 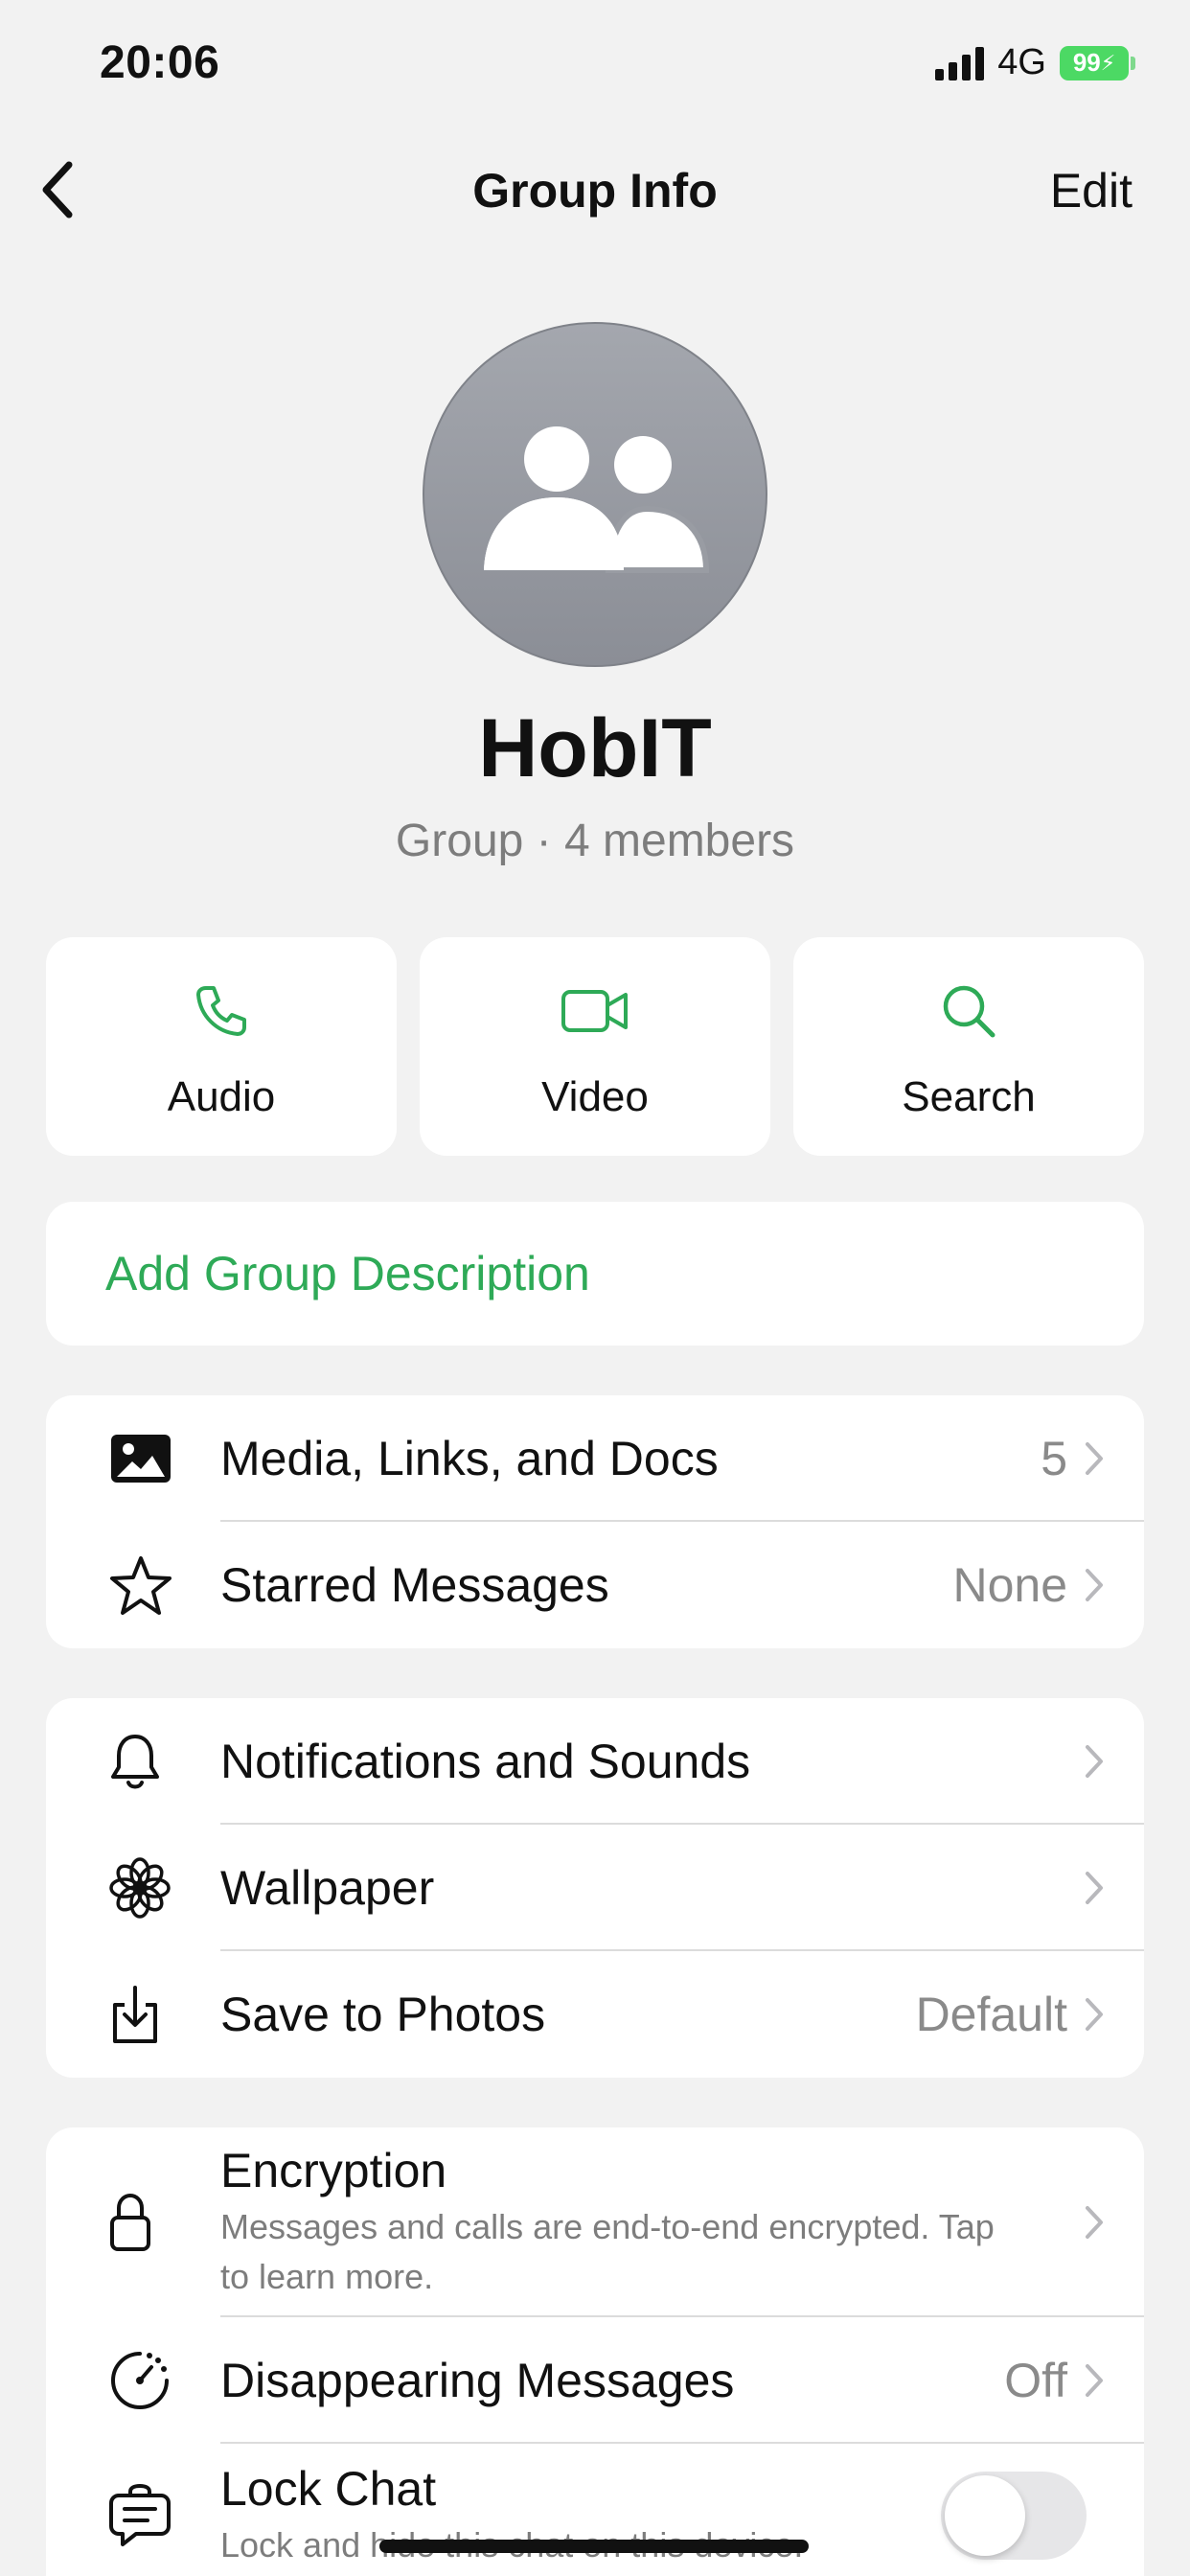 What do you see at coordinates (1092, 190) in the screenshot?
I see `edit-button: Edit` at bounding box center [1092, 190].